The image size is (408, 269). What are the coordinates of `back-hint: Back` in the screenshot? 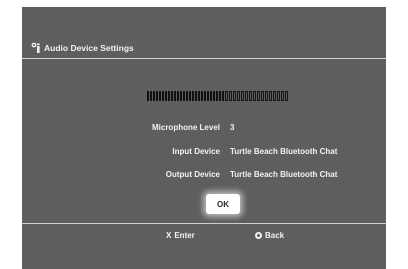 It's located at (269, 235).